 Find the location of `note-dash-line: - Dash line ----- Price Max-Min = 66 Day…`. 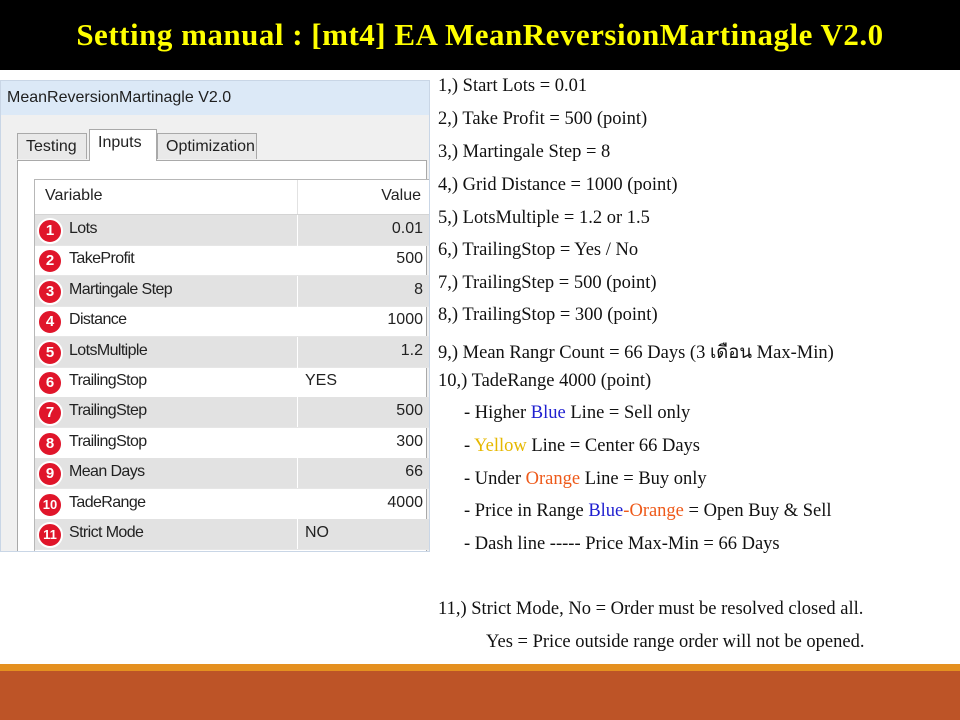

note-dash-line: - Dash line ----- Price Max-Min = 66 Day… is located at coordinates (622, 544).